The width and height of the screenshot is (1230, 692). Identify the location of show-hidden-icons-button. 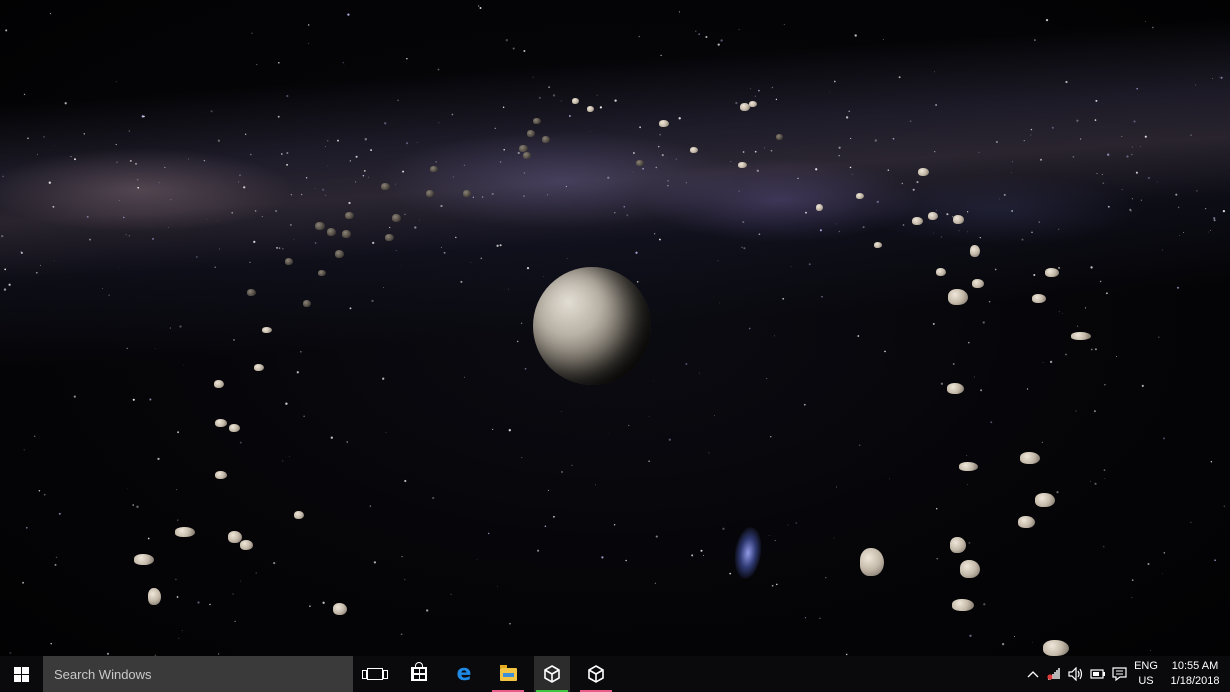
(1033, 674).